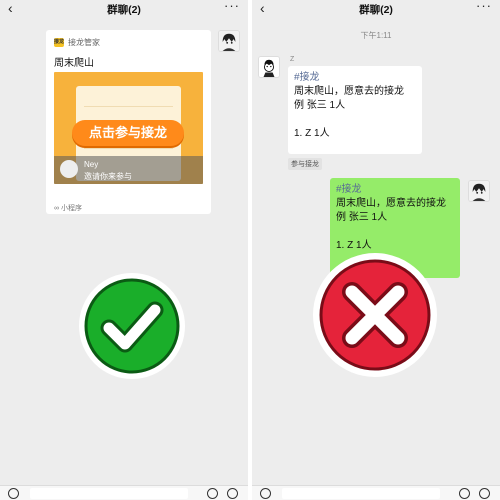  I want to click on check-mark-icon, so click(132, 326).